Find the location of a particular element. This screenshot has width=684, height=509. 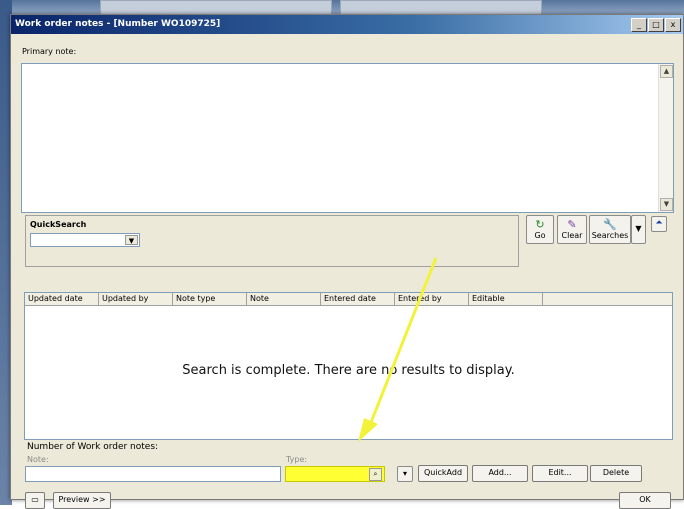

printer-icon: ▭ is located at coordinates (35, 499).